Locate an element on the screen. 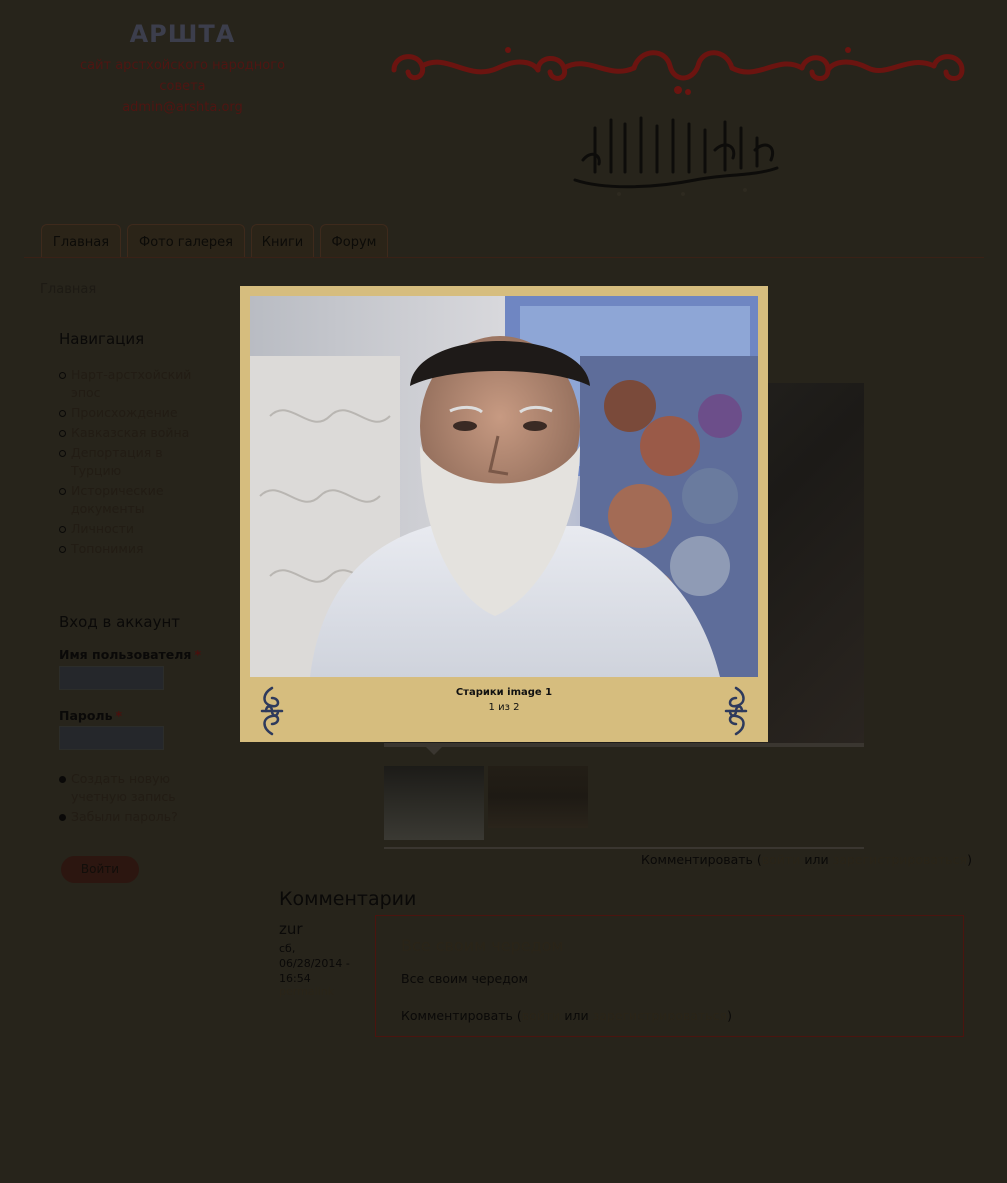 The width and height of the screenshot is (1007, 1183). tab-books: Книги is located at coordinates (282, 241).